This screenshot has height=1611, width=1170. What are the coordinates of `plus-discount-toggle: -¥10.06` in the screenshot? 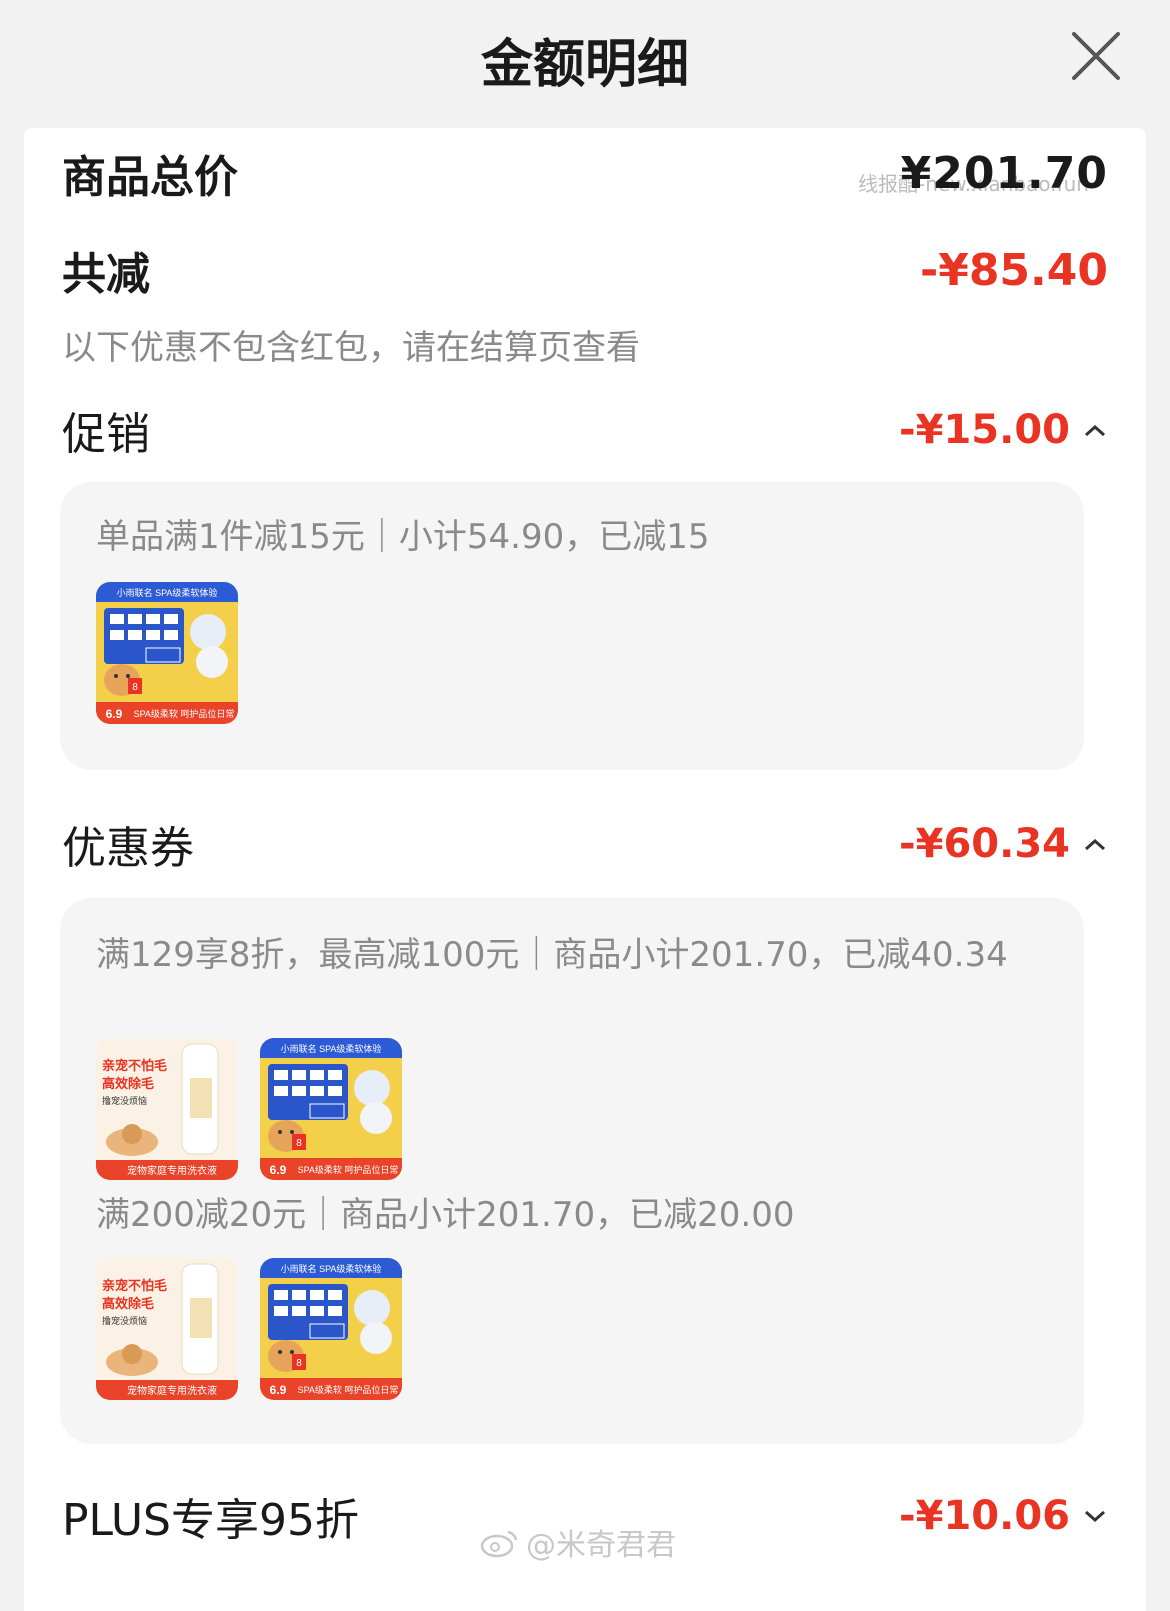 It's located at (1003, 1516).